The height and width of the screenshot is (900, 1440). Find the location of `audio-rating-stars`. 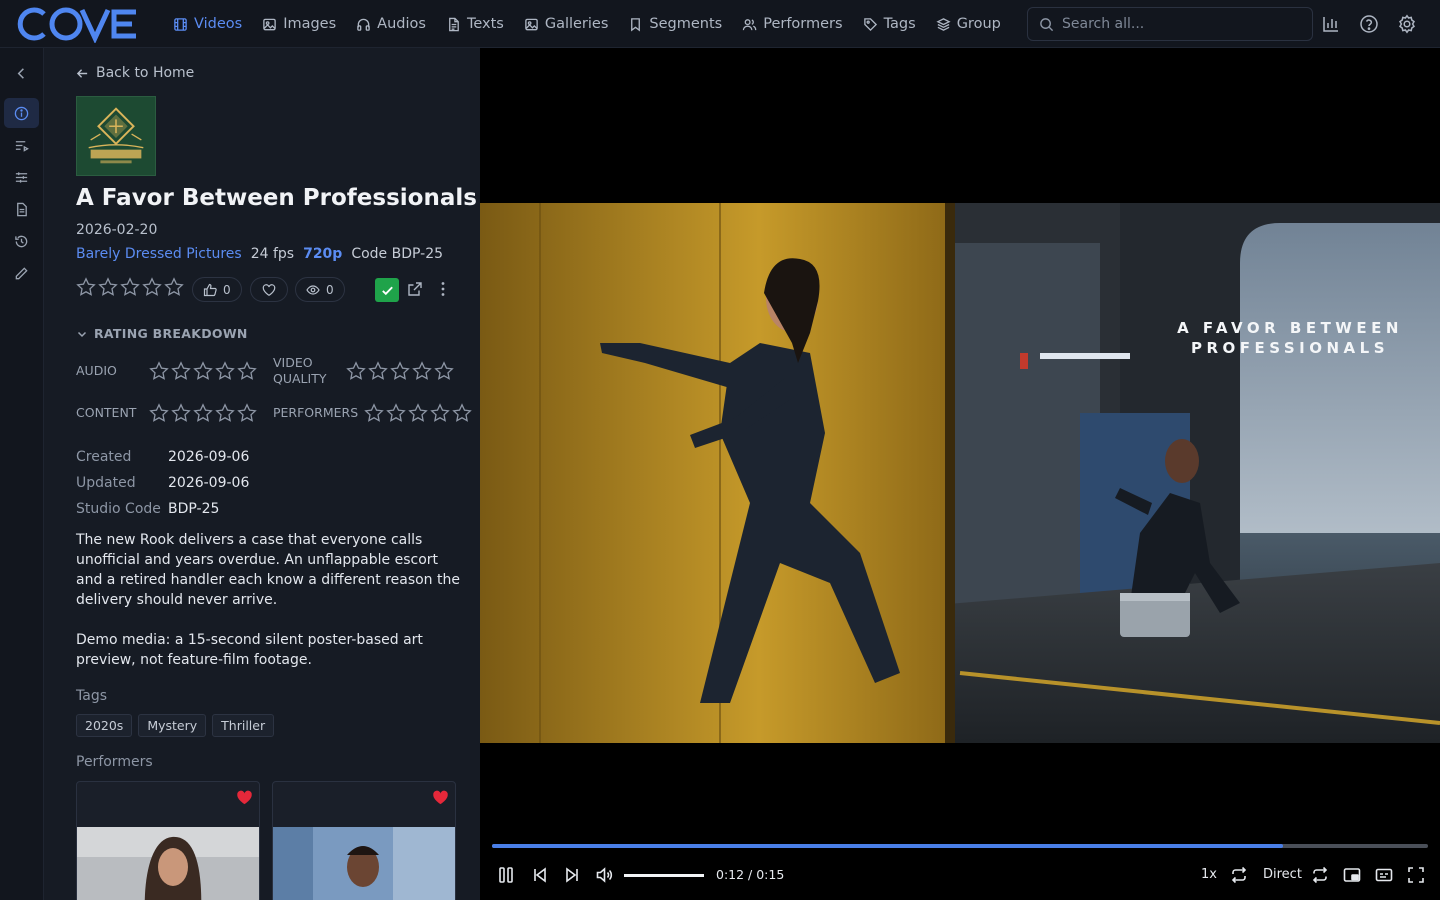

audio-rating-stars is located at coordinates (203, 371).